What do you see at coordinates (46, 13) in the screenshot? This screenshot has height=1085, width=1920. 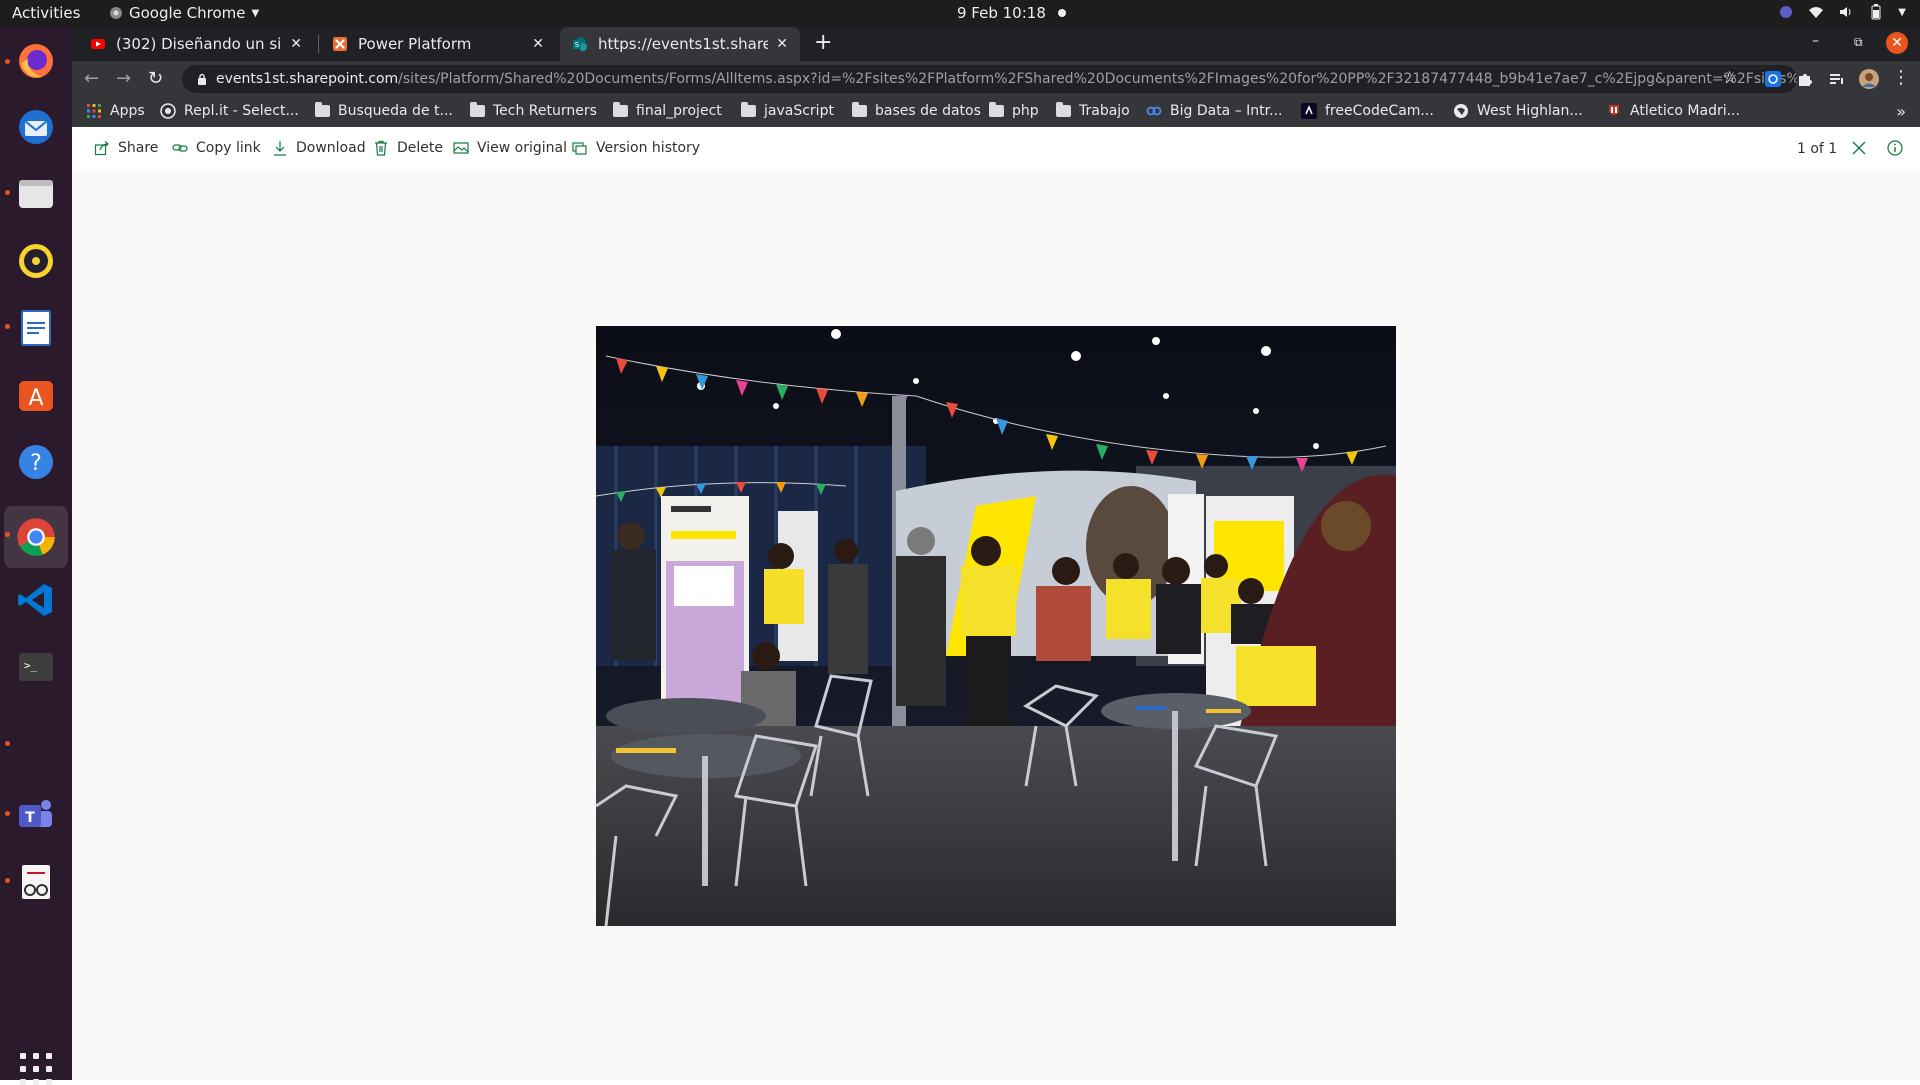 I see `activities-button: Activities` at bounding box center [46, 13].